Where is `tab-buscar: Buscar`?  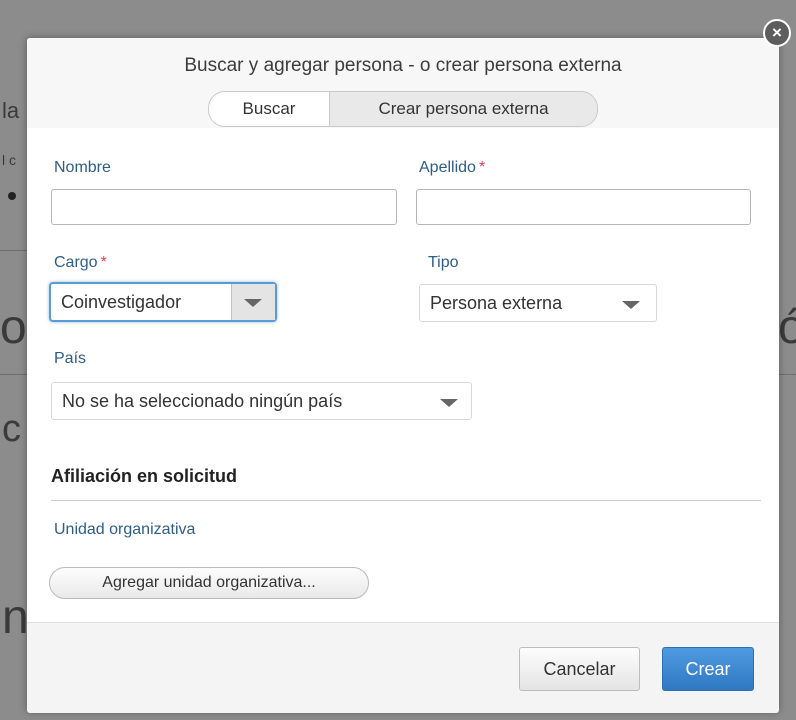 tab-buscar: Buscar is located at coordinates (269, 109).